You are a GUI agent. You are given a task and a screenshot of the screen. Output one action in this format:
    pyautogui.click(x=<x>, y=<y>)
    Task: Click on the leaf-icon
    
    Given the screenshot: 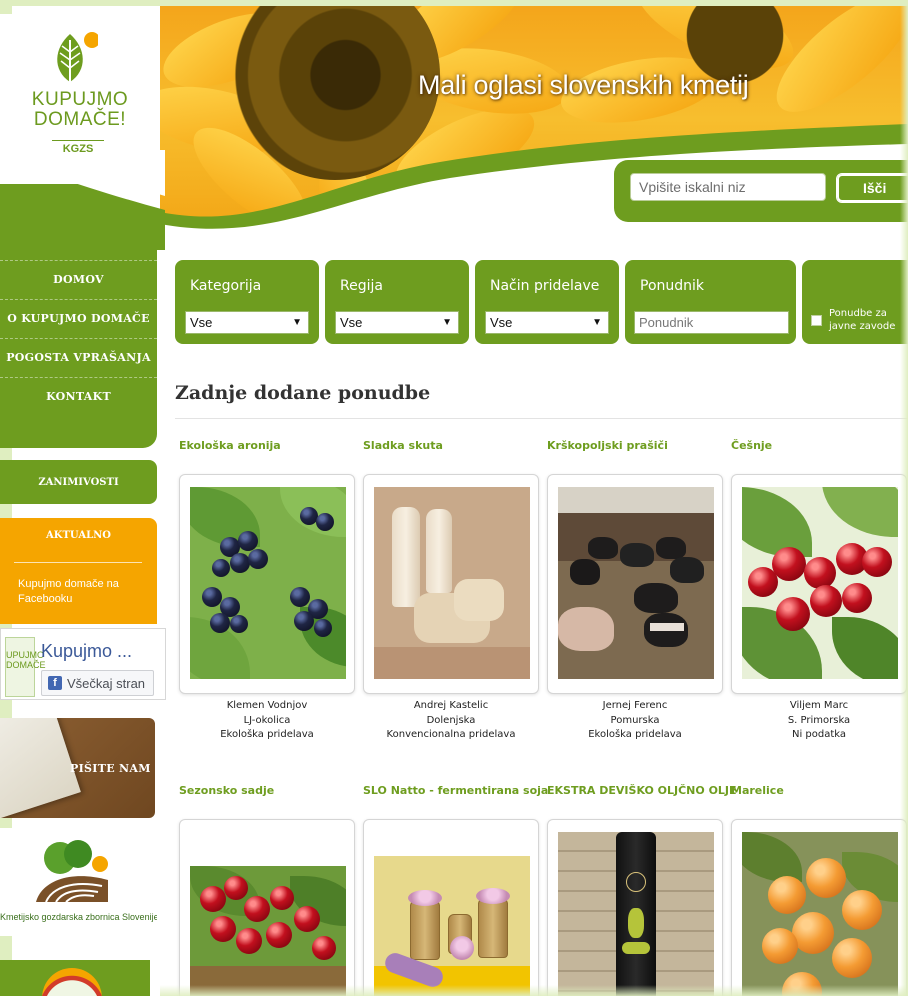 What is the action you would take?
    pyautogui.click(x=77, y=59)
    